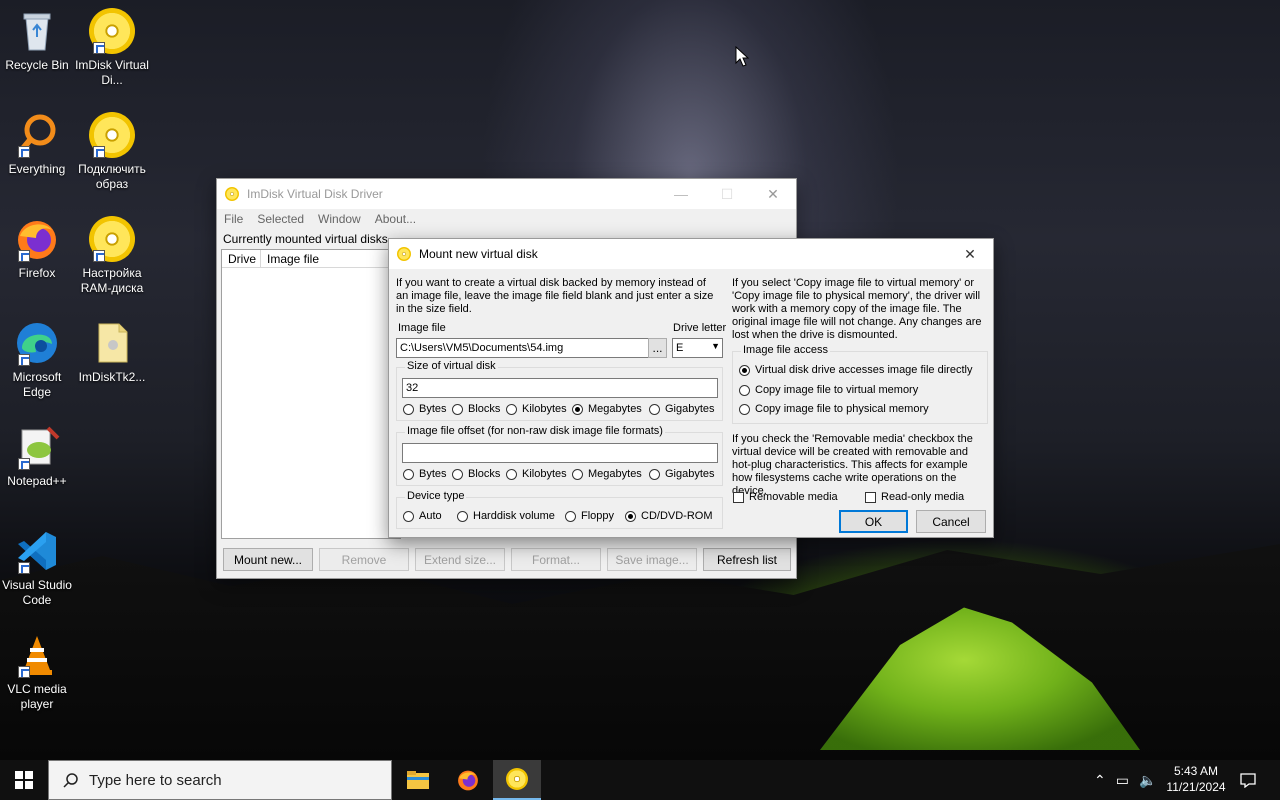 The height and width of the screenshot is (800, 1280). I want to click on offset-unit-kilobytes: Kilobytes, so click(536, 474).